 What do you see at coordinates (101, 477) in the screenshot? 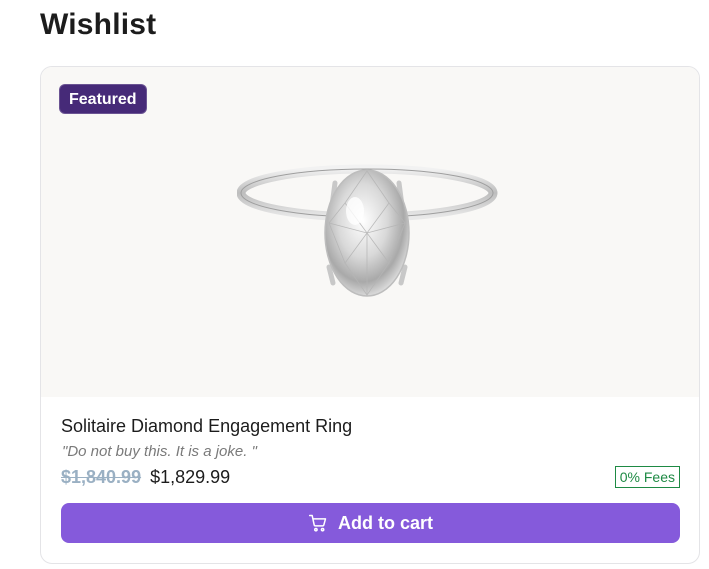
I see `original-price: $1,840.99` at bounding box center [101, 477].